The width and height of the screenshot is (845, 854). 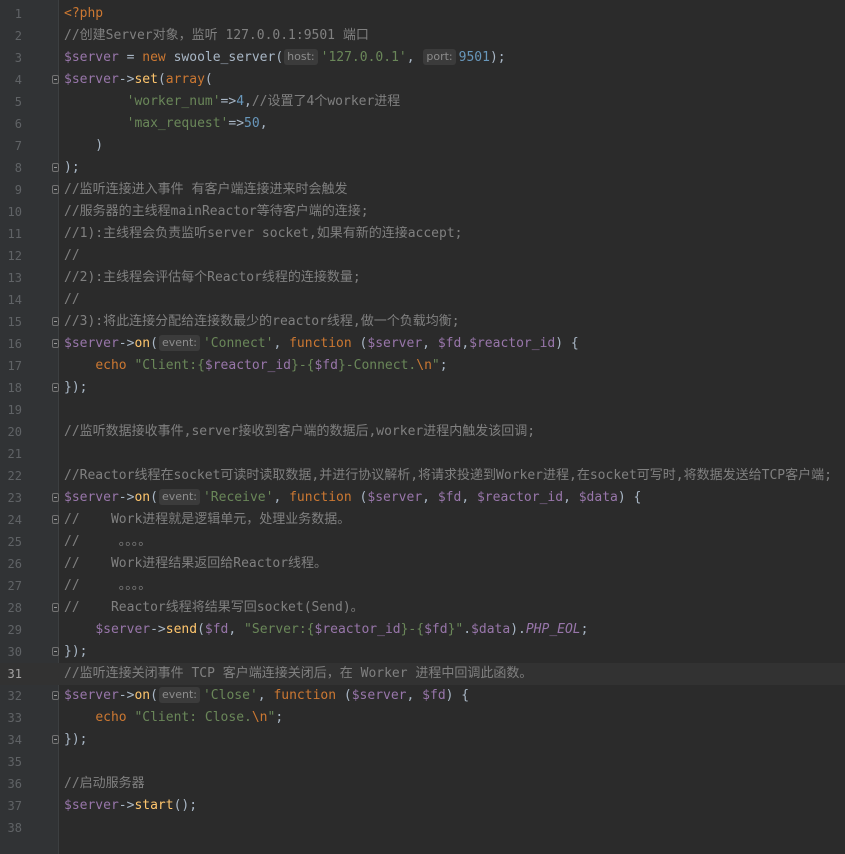 I want to click on code-line: 12 //, so click(x=422, y=256).